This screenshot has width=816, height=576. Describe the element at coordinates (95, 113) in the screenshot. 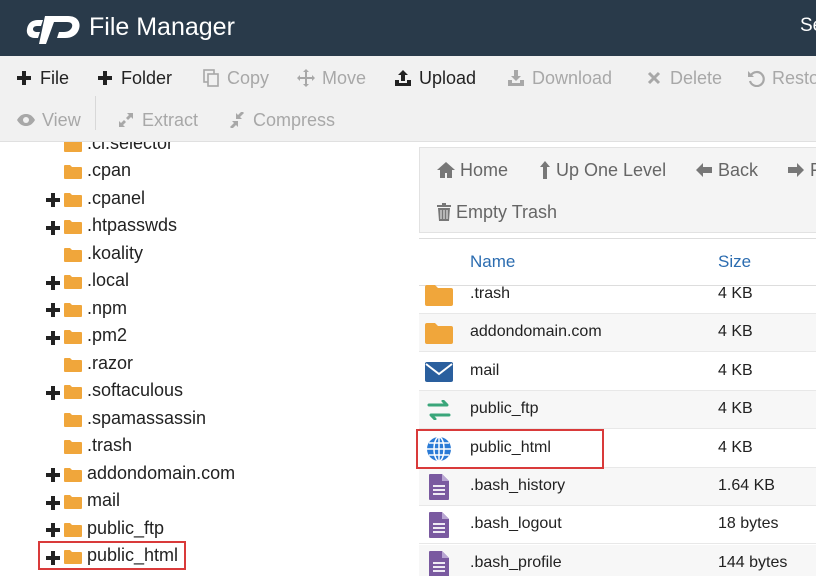

I see `toolbar-divider` at that location.